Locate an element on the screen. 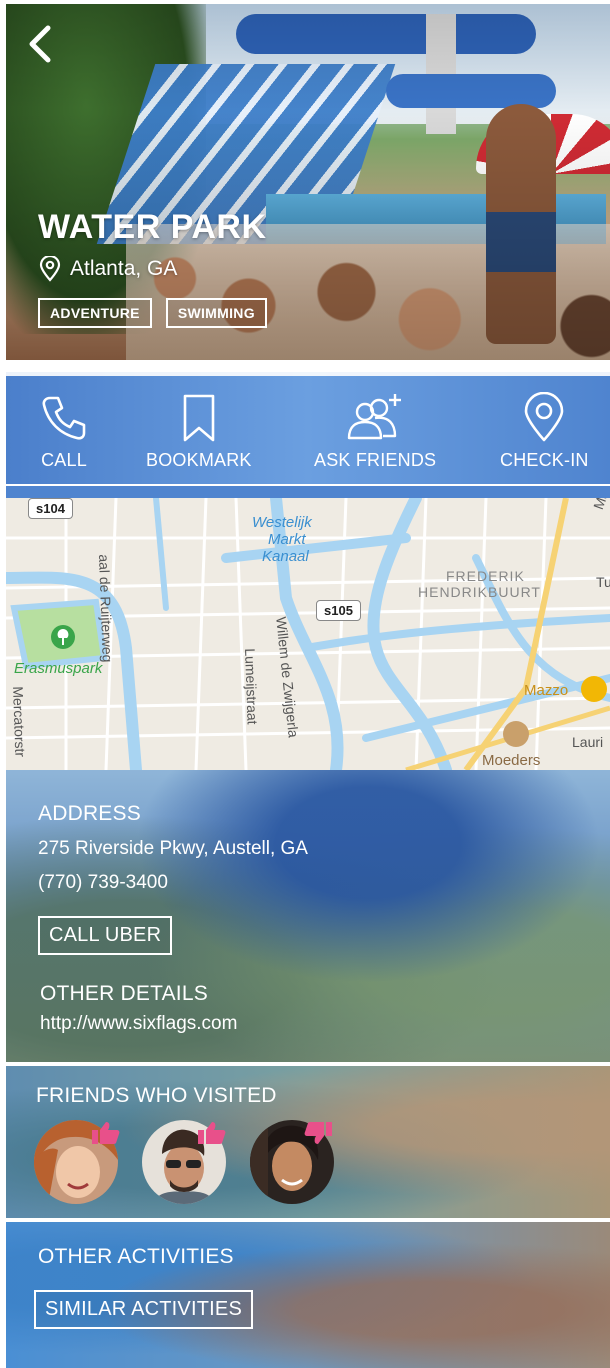  bookmark-action: BOOKMARK is located at coordinates (199, 431).